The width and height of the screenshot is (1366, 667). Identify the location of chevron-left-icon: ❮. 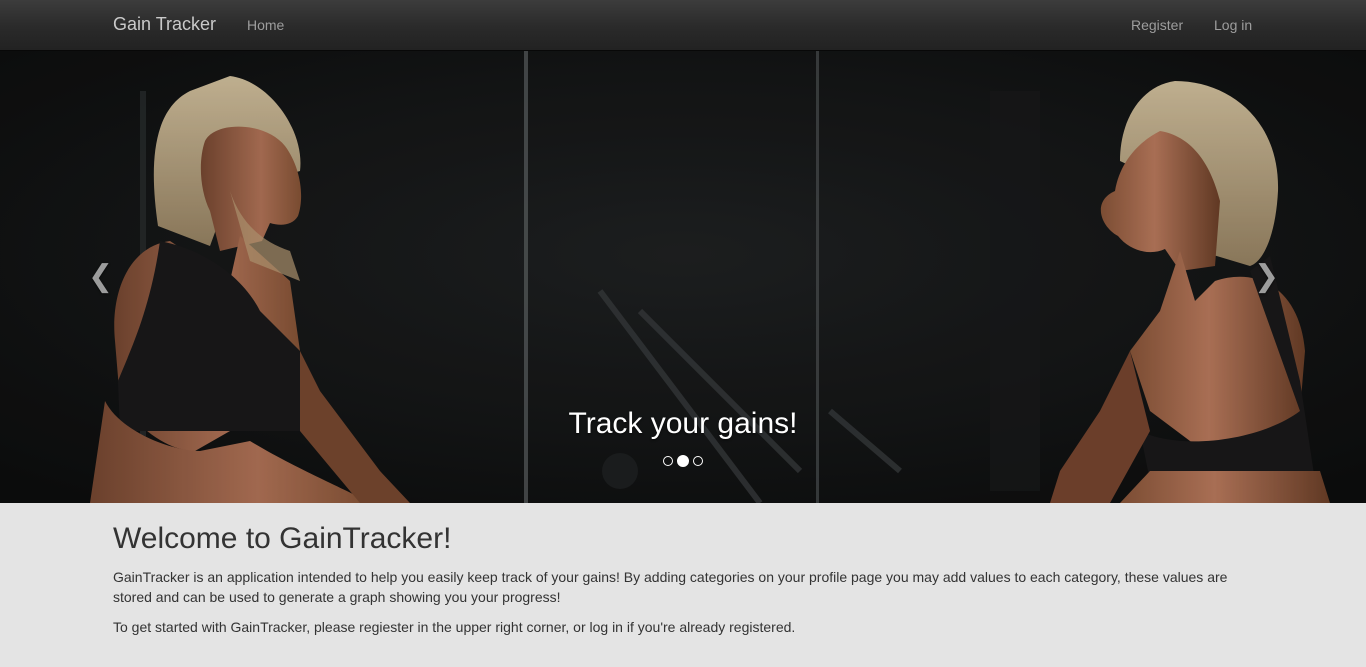
(100, 276).